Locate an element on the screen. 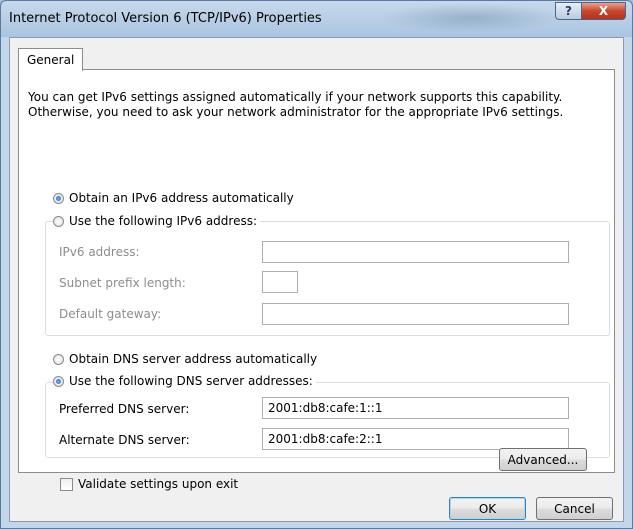 The image size is (633, 529). ok-button: OK is located at coordinates (487, 508).